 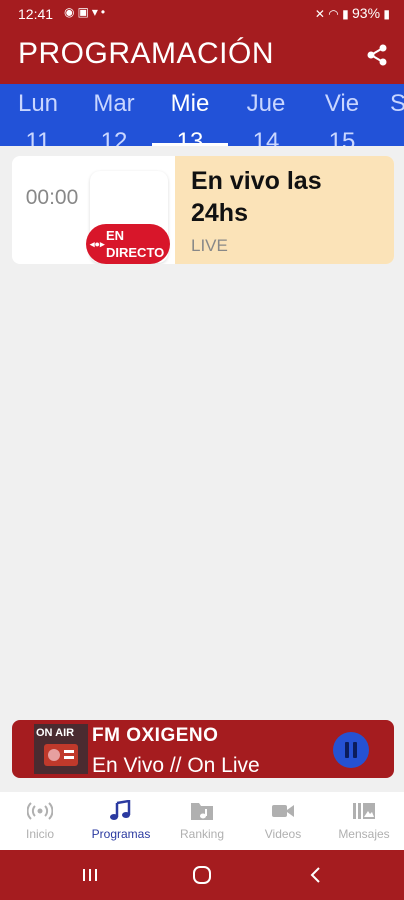 What do you see at coordinates (283, 811) in the screenshot?
I see `video-camera-icon` at bounding box center [283, 811].